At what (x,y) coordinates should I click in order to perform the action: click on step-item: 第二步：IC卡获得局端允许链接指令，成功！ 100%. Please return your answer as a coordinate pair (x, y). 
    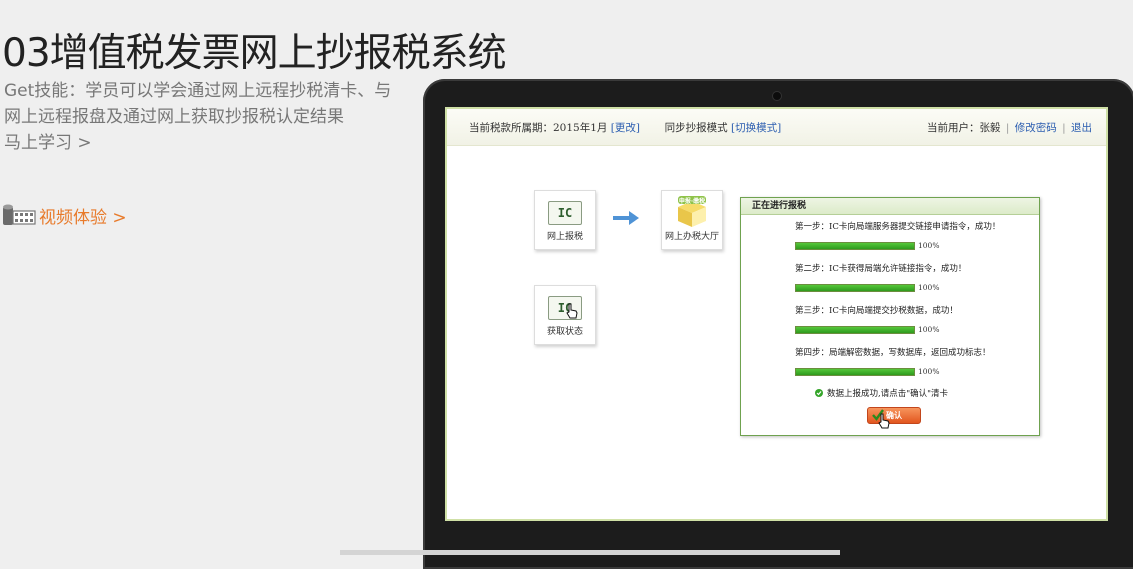
    Looking at the image, I should click on (910, 277).